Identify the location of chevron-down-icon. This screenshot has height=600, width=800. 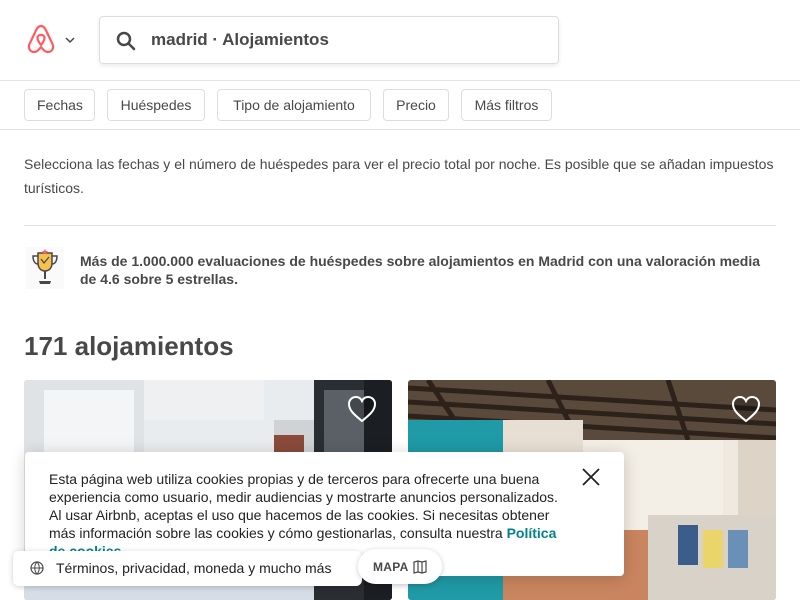
(70, 40).